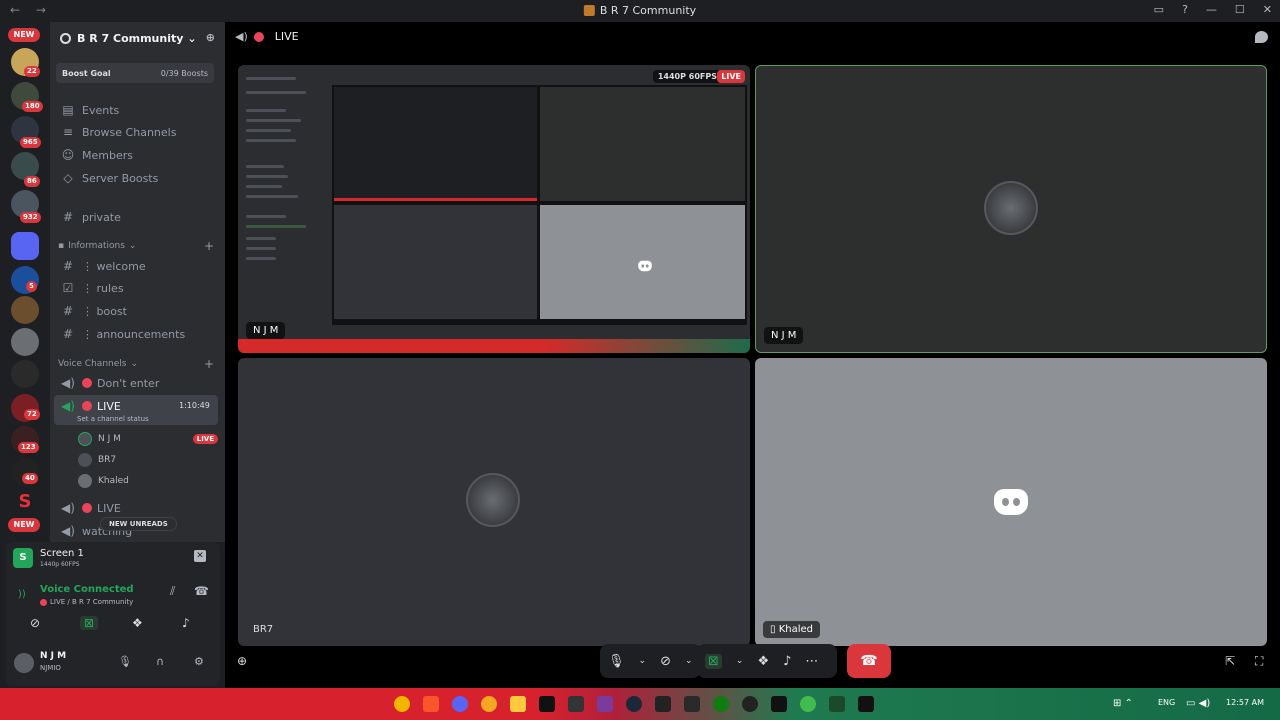 The height and width of the screenshot is (720, 1280). What do you see at coordinates (68, 132) in the screenshot?
I see `list-icon: ≡` at bounding box center [68, 132].